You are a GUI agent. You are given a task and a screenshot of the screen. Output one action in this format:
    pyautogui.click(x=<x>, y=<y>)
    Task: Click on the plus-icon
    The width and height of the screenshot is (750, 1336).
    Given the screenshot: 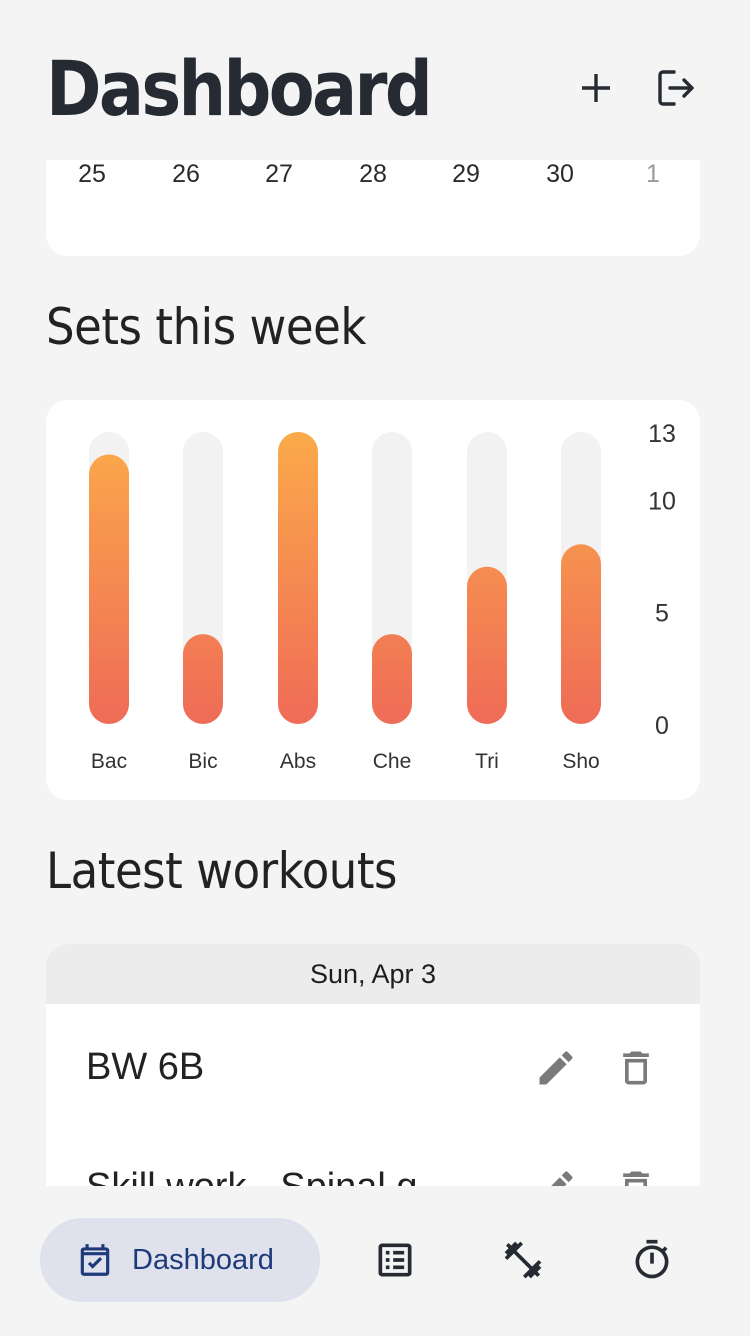 What is the action you would take?
    pyautogui.click(x=596, y=88)
    